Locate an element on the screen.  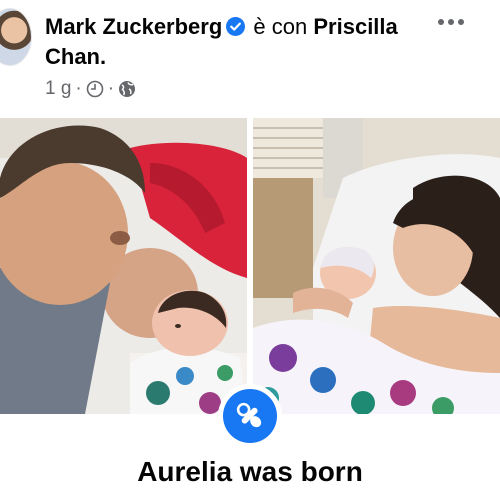
life-event-title: Aurelia was born is located at coordinates (250, 471).